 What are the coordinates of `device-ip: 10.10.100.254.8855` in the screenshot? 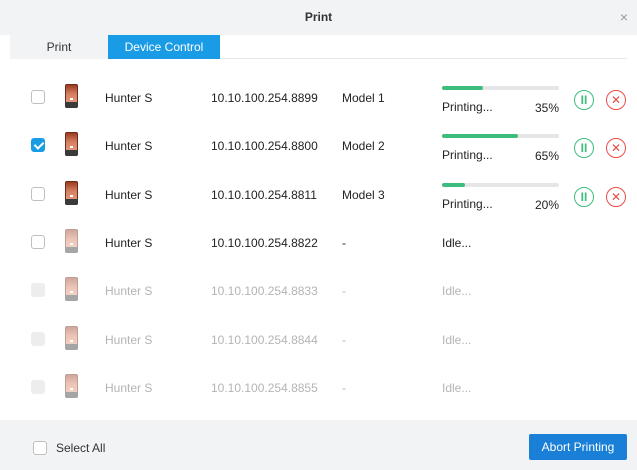 It's located at (264, 388).